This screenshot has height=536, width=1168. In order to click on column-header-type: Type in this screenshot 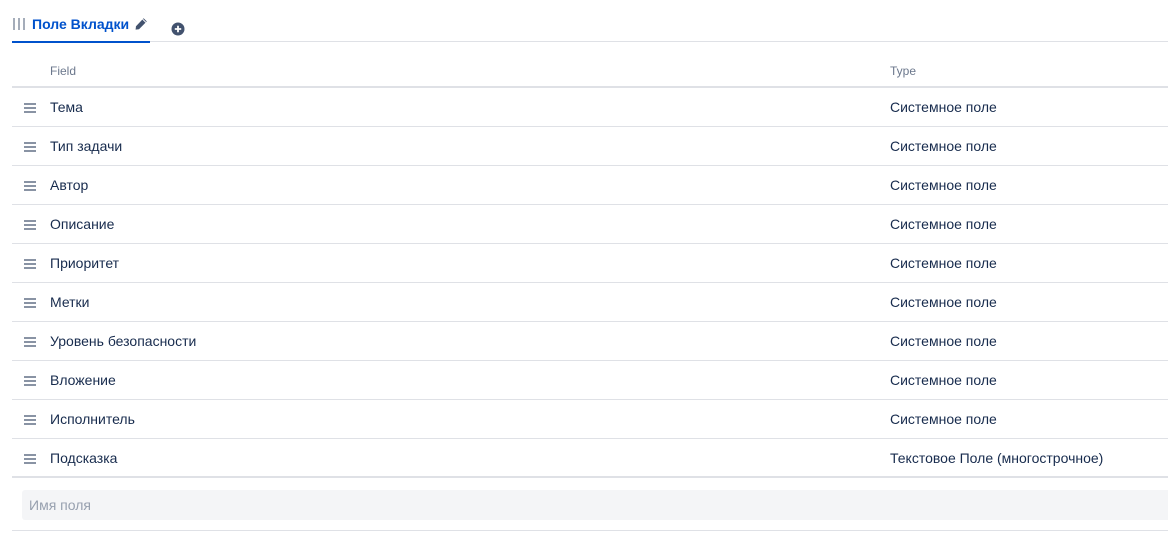, I will do `click(903, 71)`.